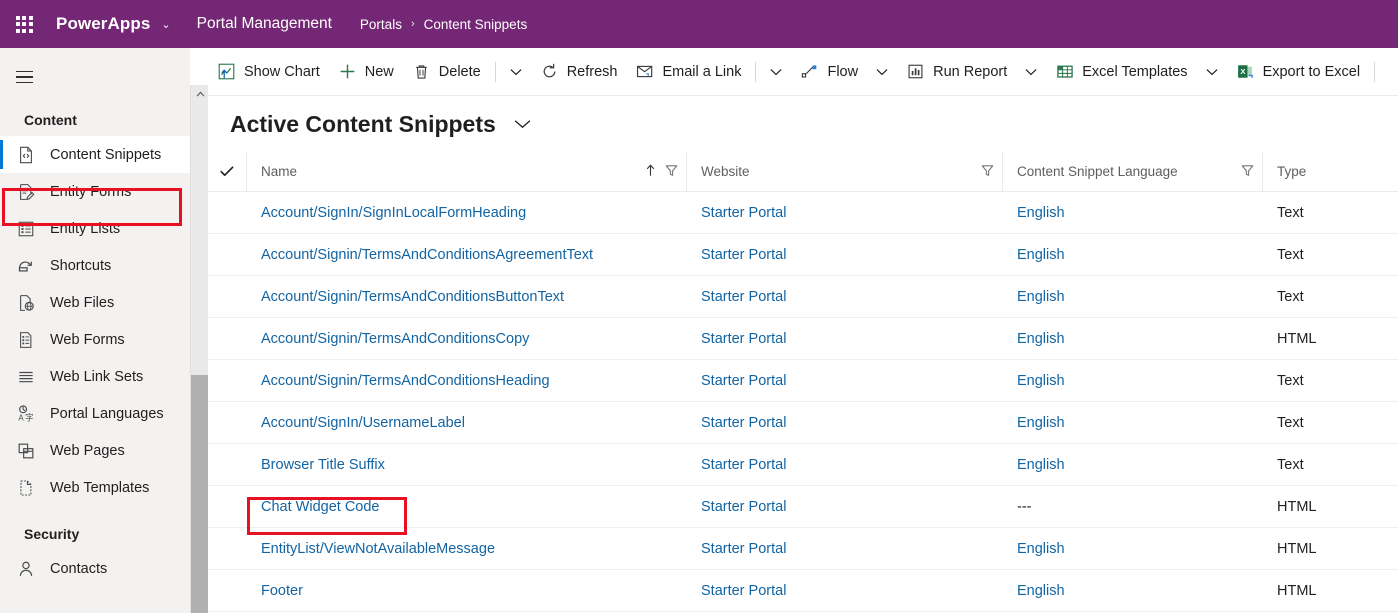 Image resolution: width=1398 pixels, height=613 pixels. Describe the element at coordinates (95, 339) in the screenshot. I see `sidebar-item-web-forms: Web Forms` at that location.